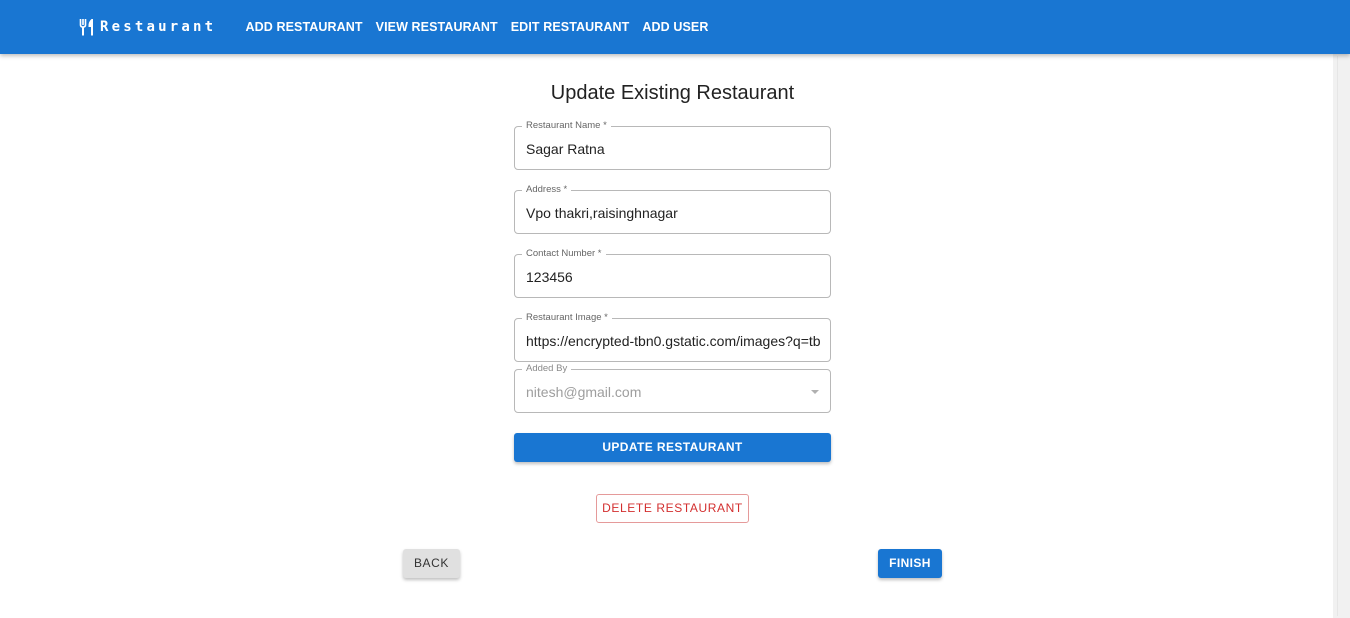 The image size is (1350, 618). What do you see at coordinates (672, 508) in the screenshot?
I see `delete-restaurant-button: DELETE RESTAURANT` at bounding box center [672, 508].